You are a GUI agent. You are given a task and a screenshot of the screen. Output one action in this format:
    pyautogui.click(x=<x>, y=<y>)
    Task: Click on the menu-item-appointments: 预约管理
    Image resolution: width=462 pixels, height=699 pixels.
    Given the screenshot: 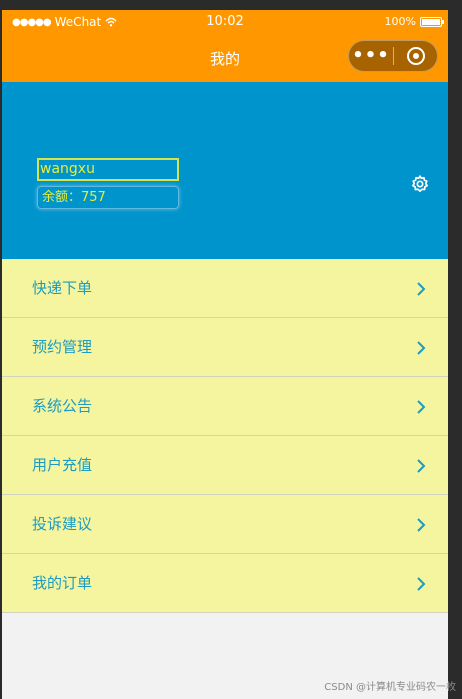 What is the action you would take?
    pyautogui.click(x=225, y=347)
    